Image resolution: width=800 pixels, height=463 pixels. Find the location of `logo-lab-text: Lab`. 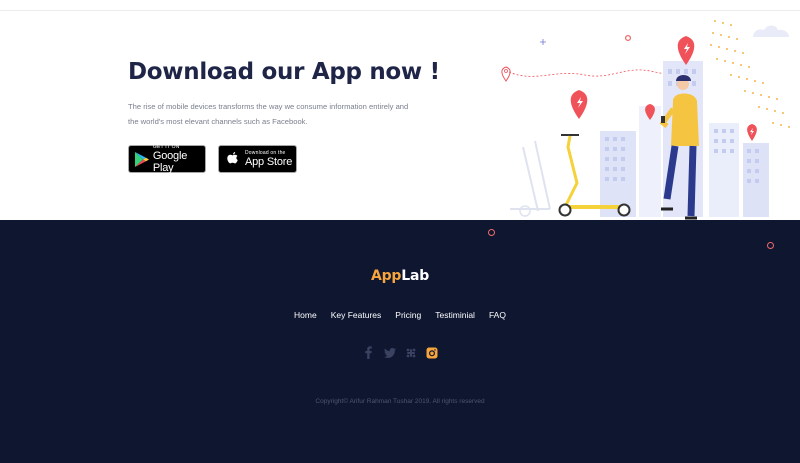

logo-lab-text: Lab is located at coordinates (415, 276).